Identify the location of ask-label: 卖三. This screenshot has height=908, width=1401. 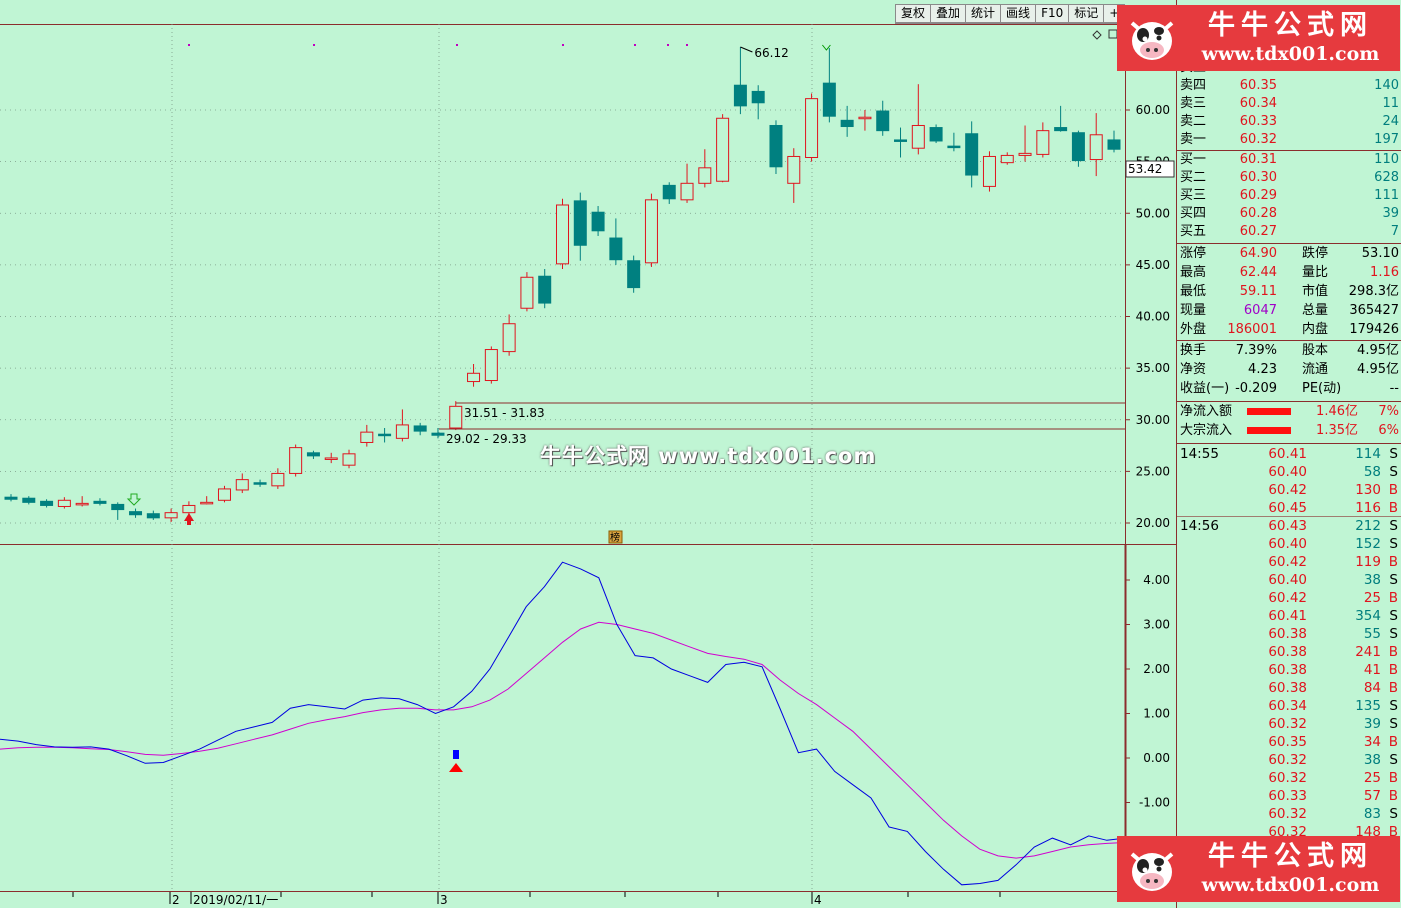
(1193, 103).